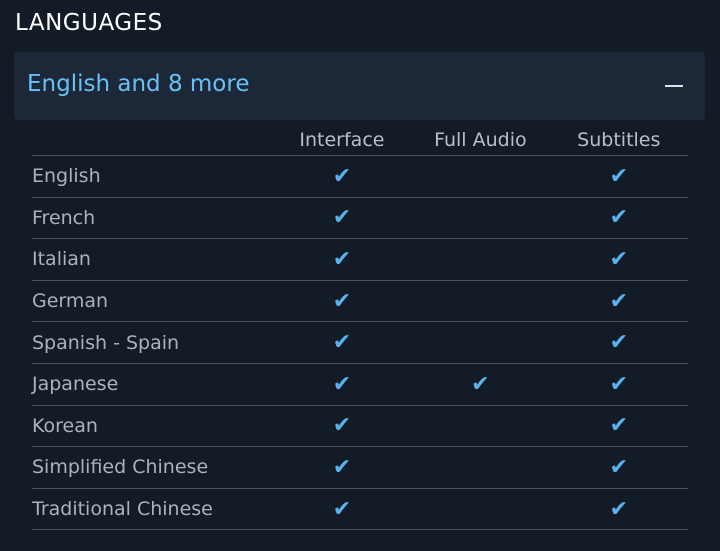 This screenshot has width=720, height=551. Describe the element at coordinates (138, 84) in the screenshot. I see `languages-summary: English and 8 more` at that location.